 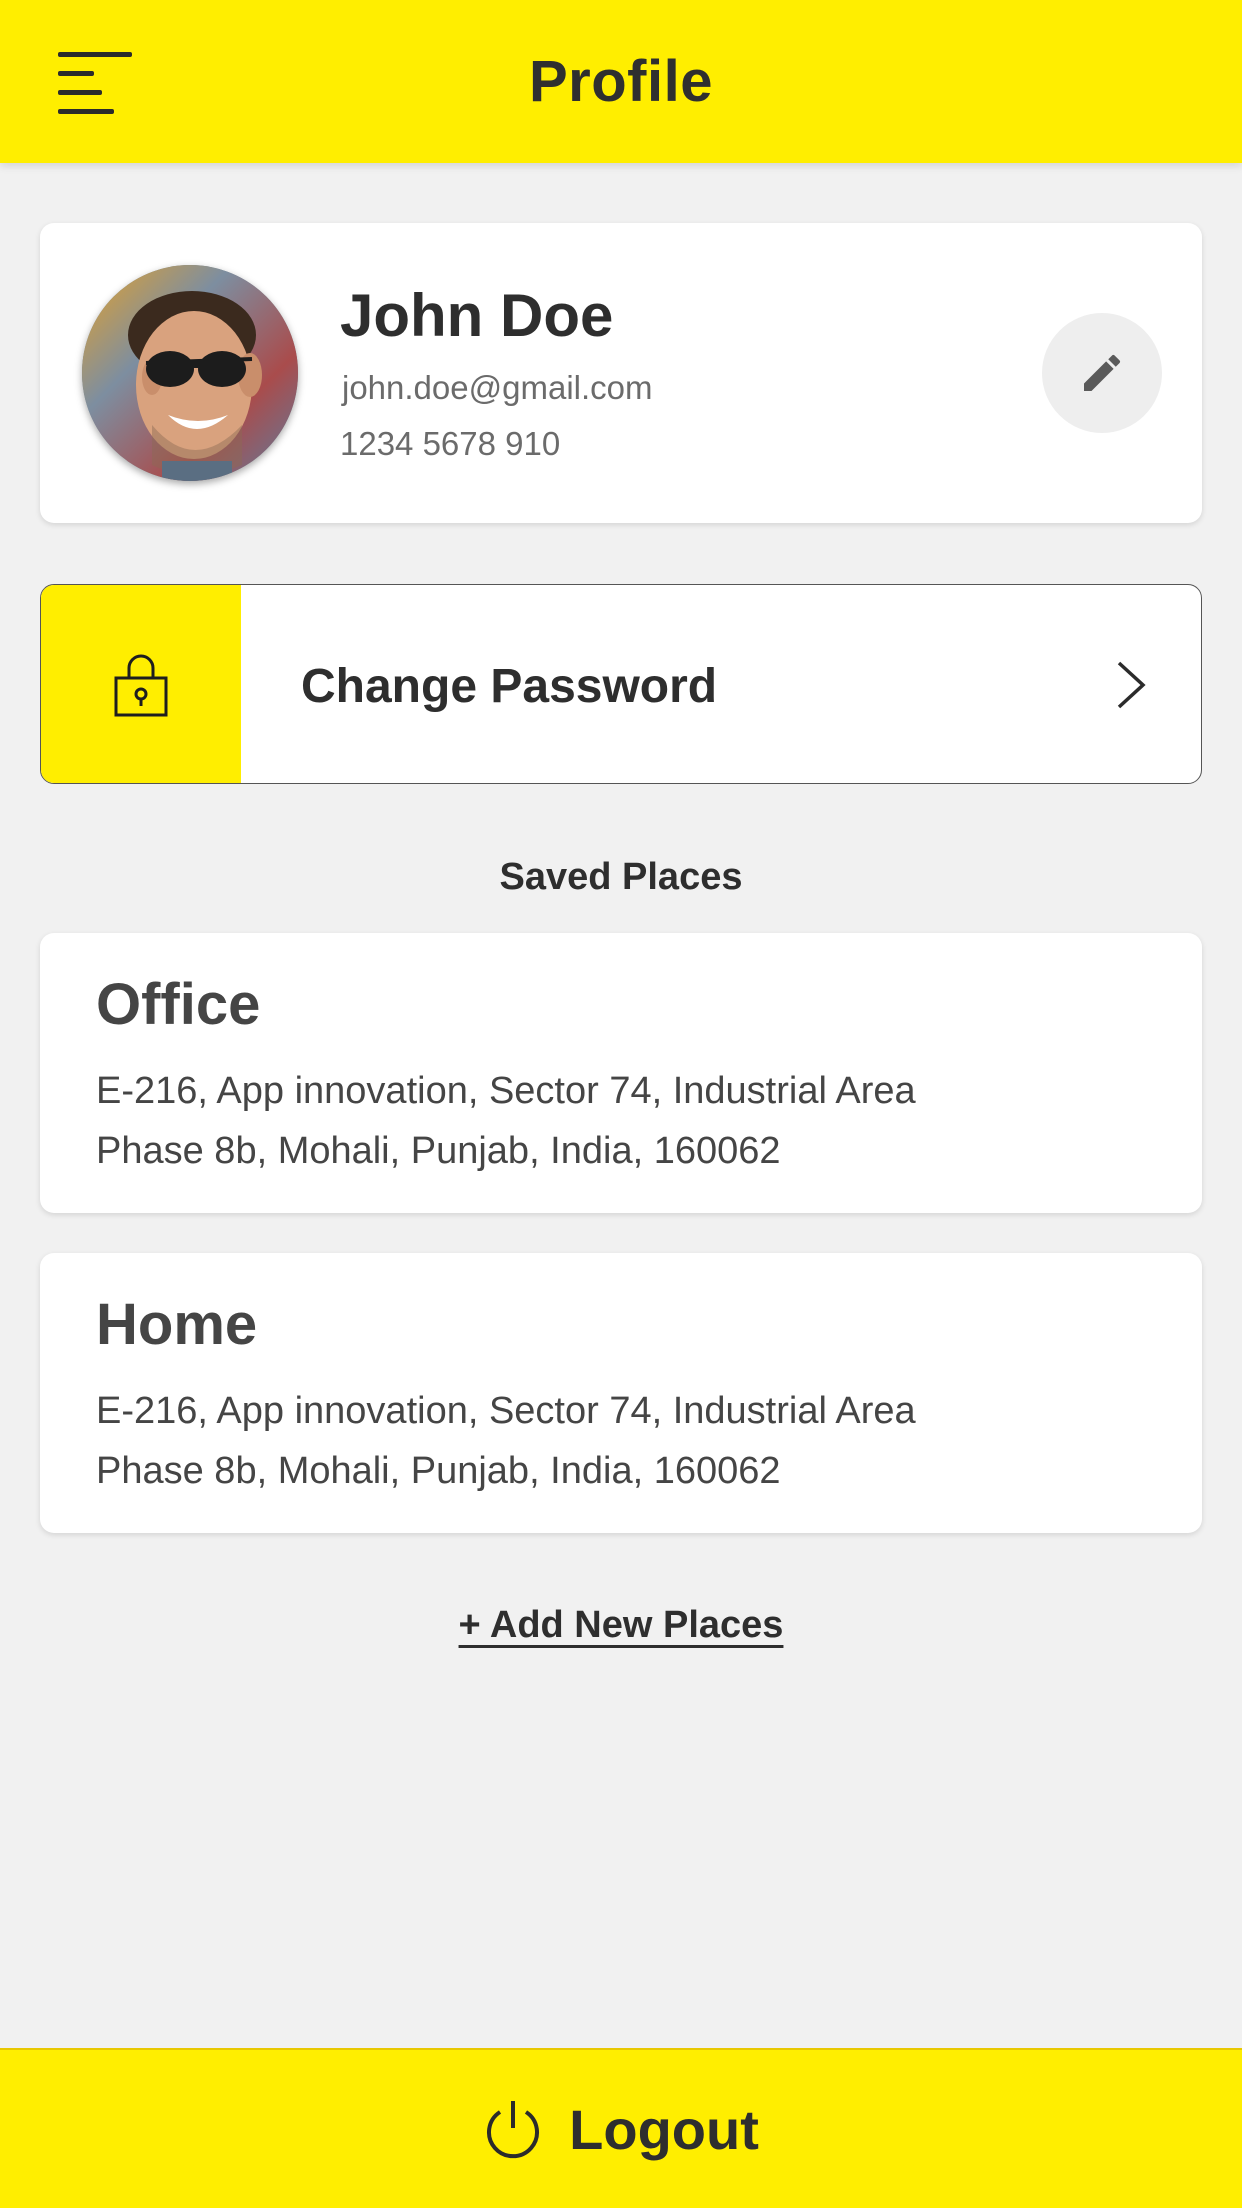 What do you see at coordinates (177, 1324) in the screenshot?
I see `place-title: Home` at bounding box center [177, 1324].